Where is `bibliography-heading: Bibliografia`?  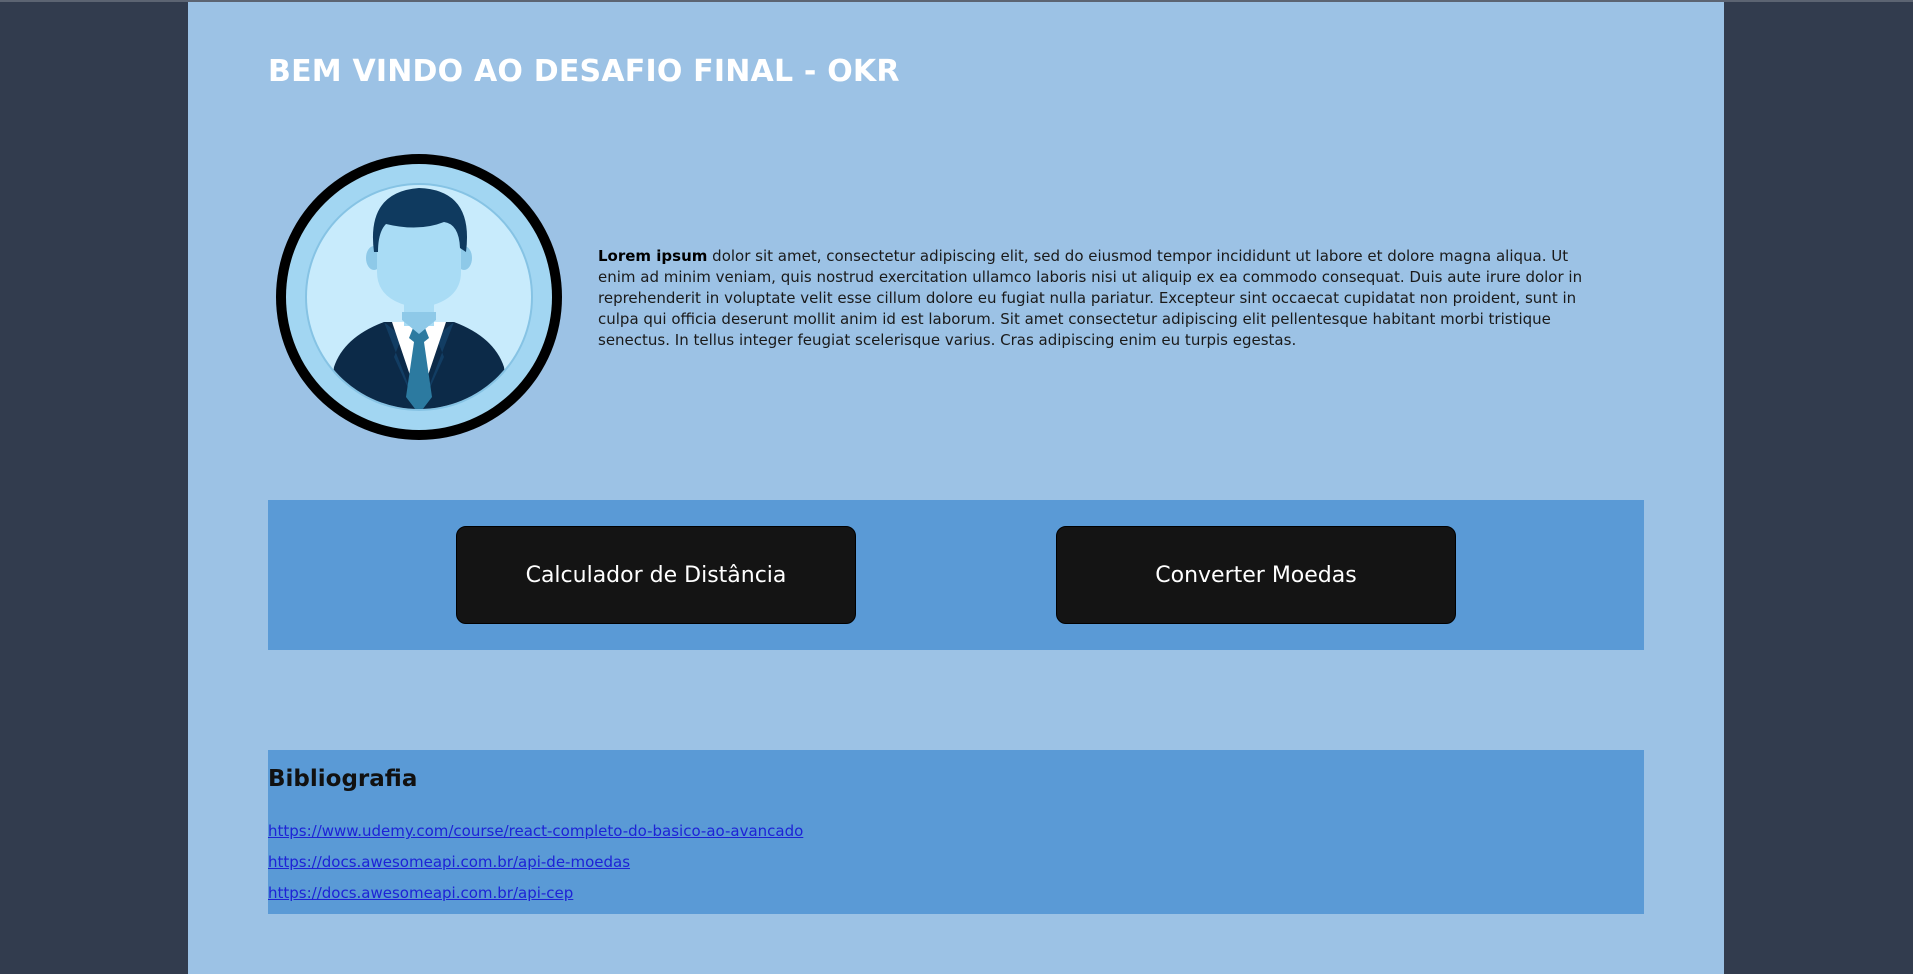 bibliography-heading: Bibliografia is located at coordinates (343, 779).